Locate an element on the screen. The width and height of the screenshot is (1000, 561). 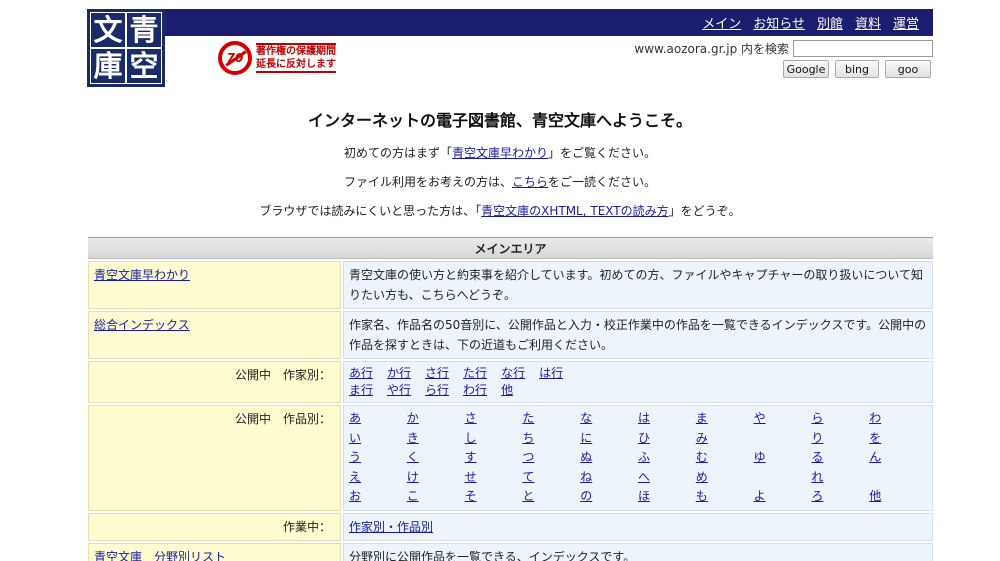
nav-main: メイン is located at coordinates (721, 22).